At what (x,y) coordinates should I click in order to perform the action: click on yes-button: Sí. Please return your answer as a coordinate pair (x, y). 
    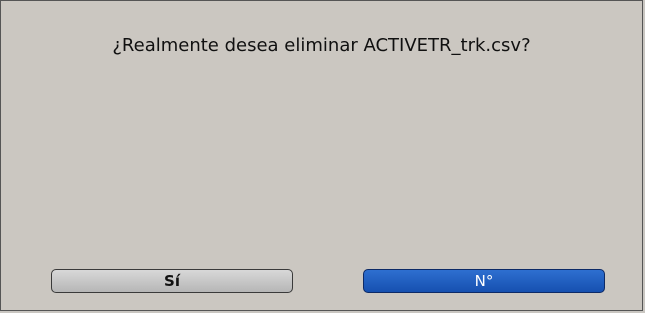
    Looking at the image, I should click on (172, 281).